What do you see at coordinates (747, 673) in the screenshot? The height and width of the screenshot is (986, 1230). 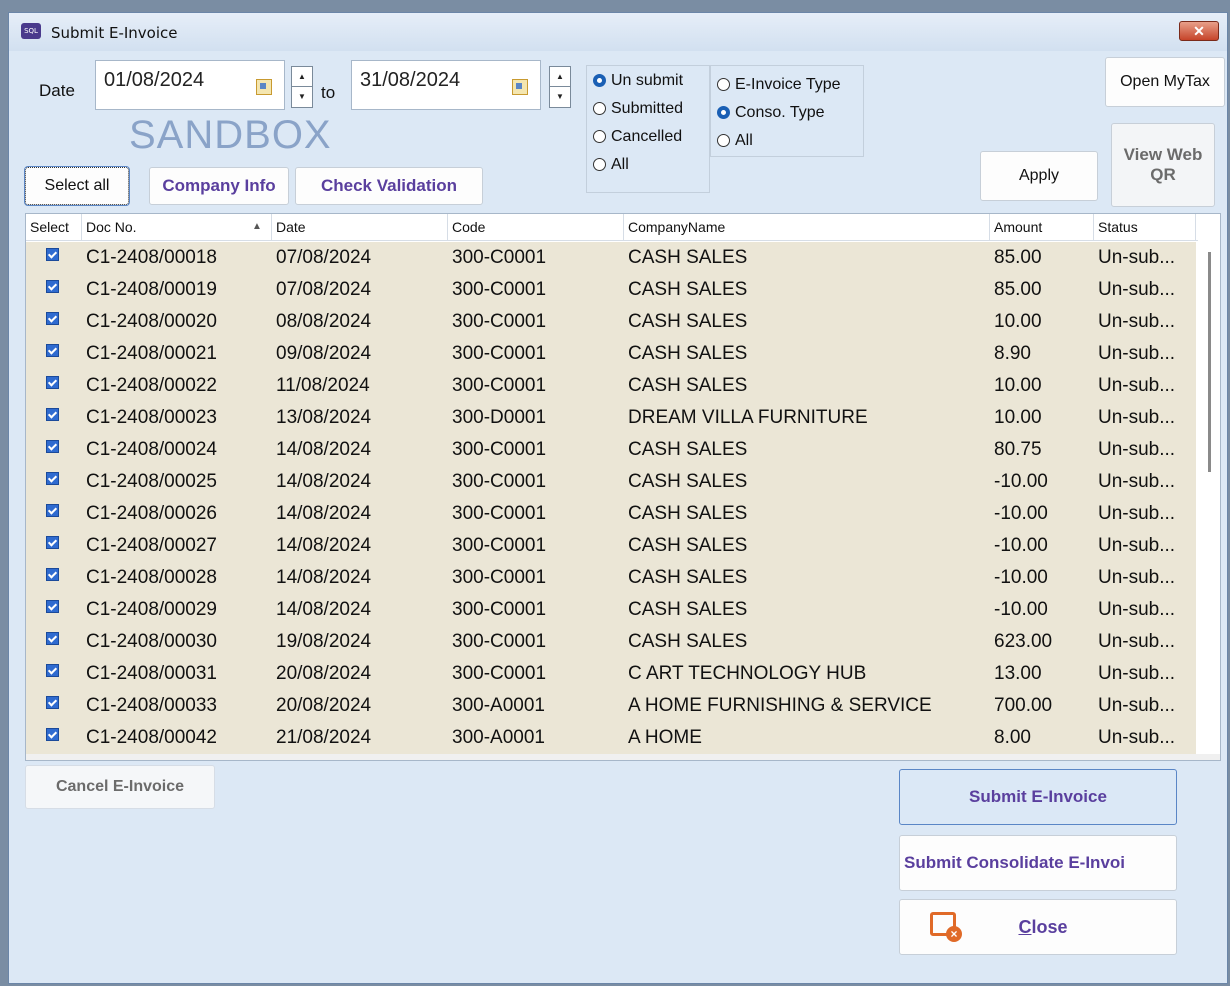 I see `cell-company-name: C ART TECHNOLOGY HUB` at bounding box center [747, 673].